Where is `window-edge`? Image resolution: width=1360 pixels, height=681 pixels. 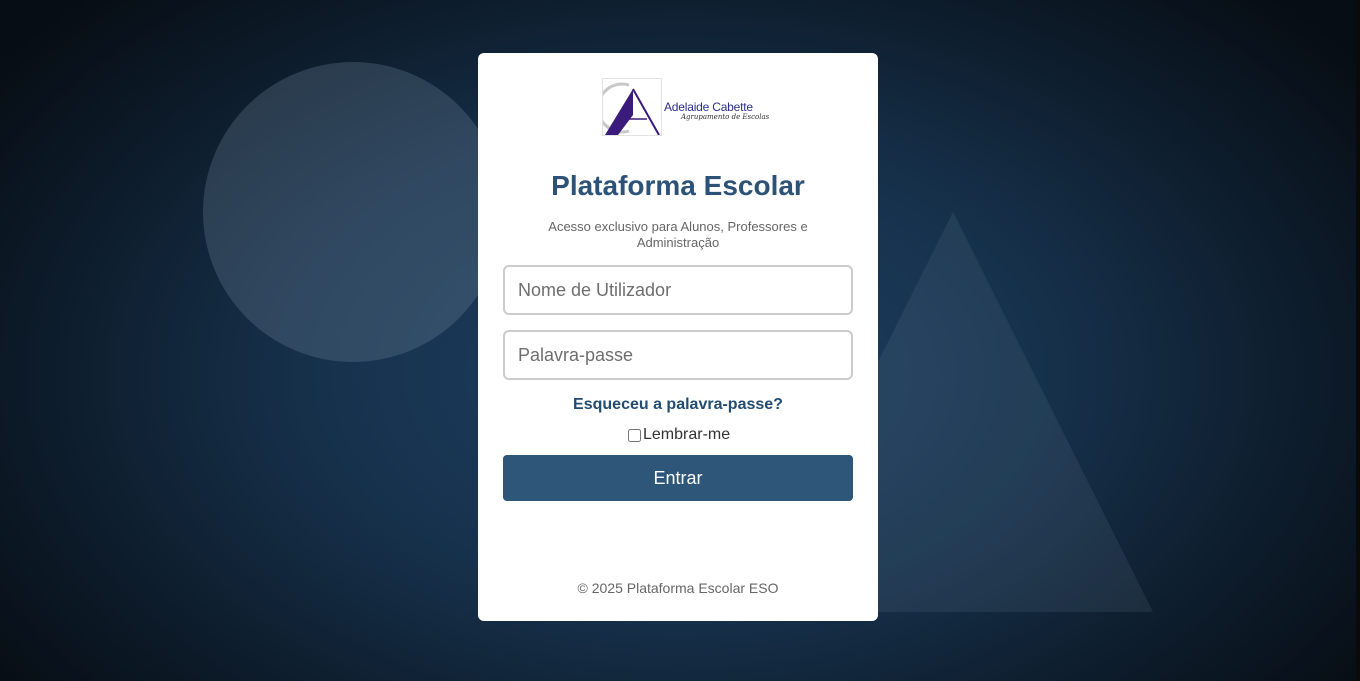 window-edge is located at coordinates (1358, 340).